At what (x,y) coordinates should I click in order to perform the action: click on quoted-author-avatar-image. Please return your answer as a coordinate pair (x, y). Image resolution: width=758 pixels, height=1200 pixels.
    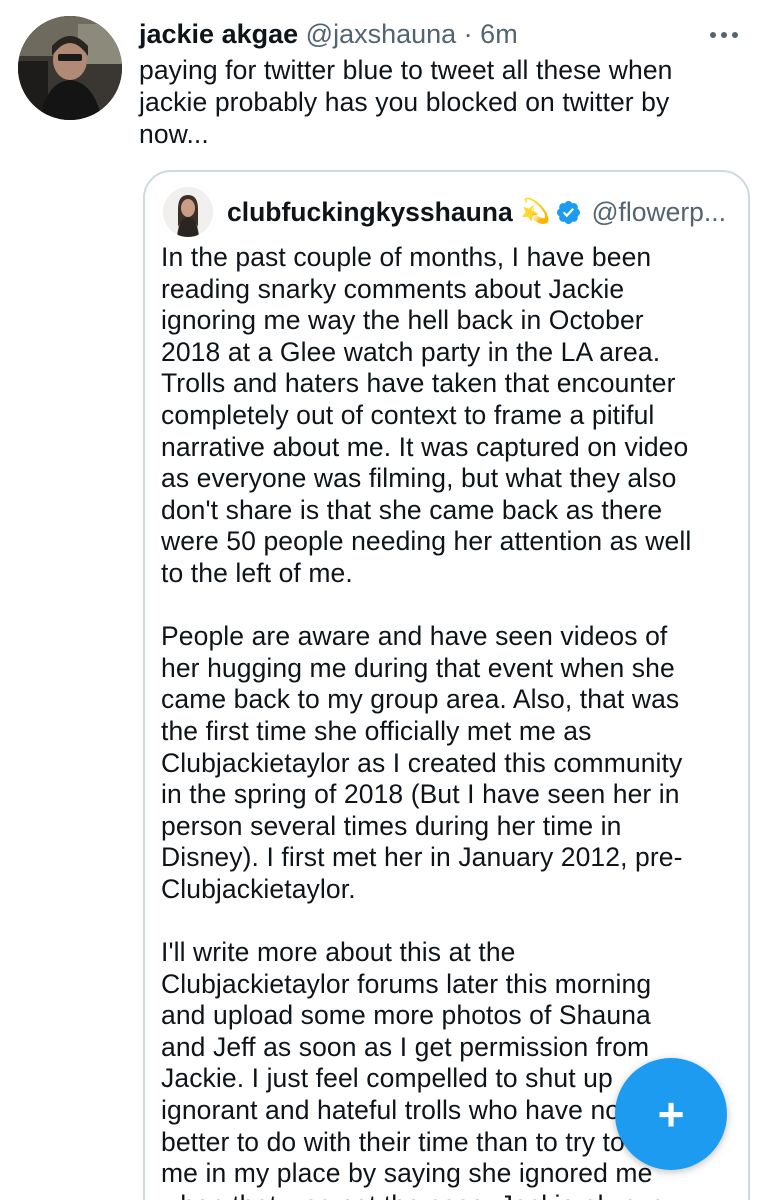
    Looking at the image, I should click on (188, 212).